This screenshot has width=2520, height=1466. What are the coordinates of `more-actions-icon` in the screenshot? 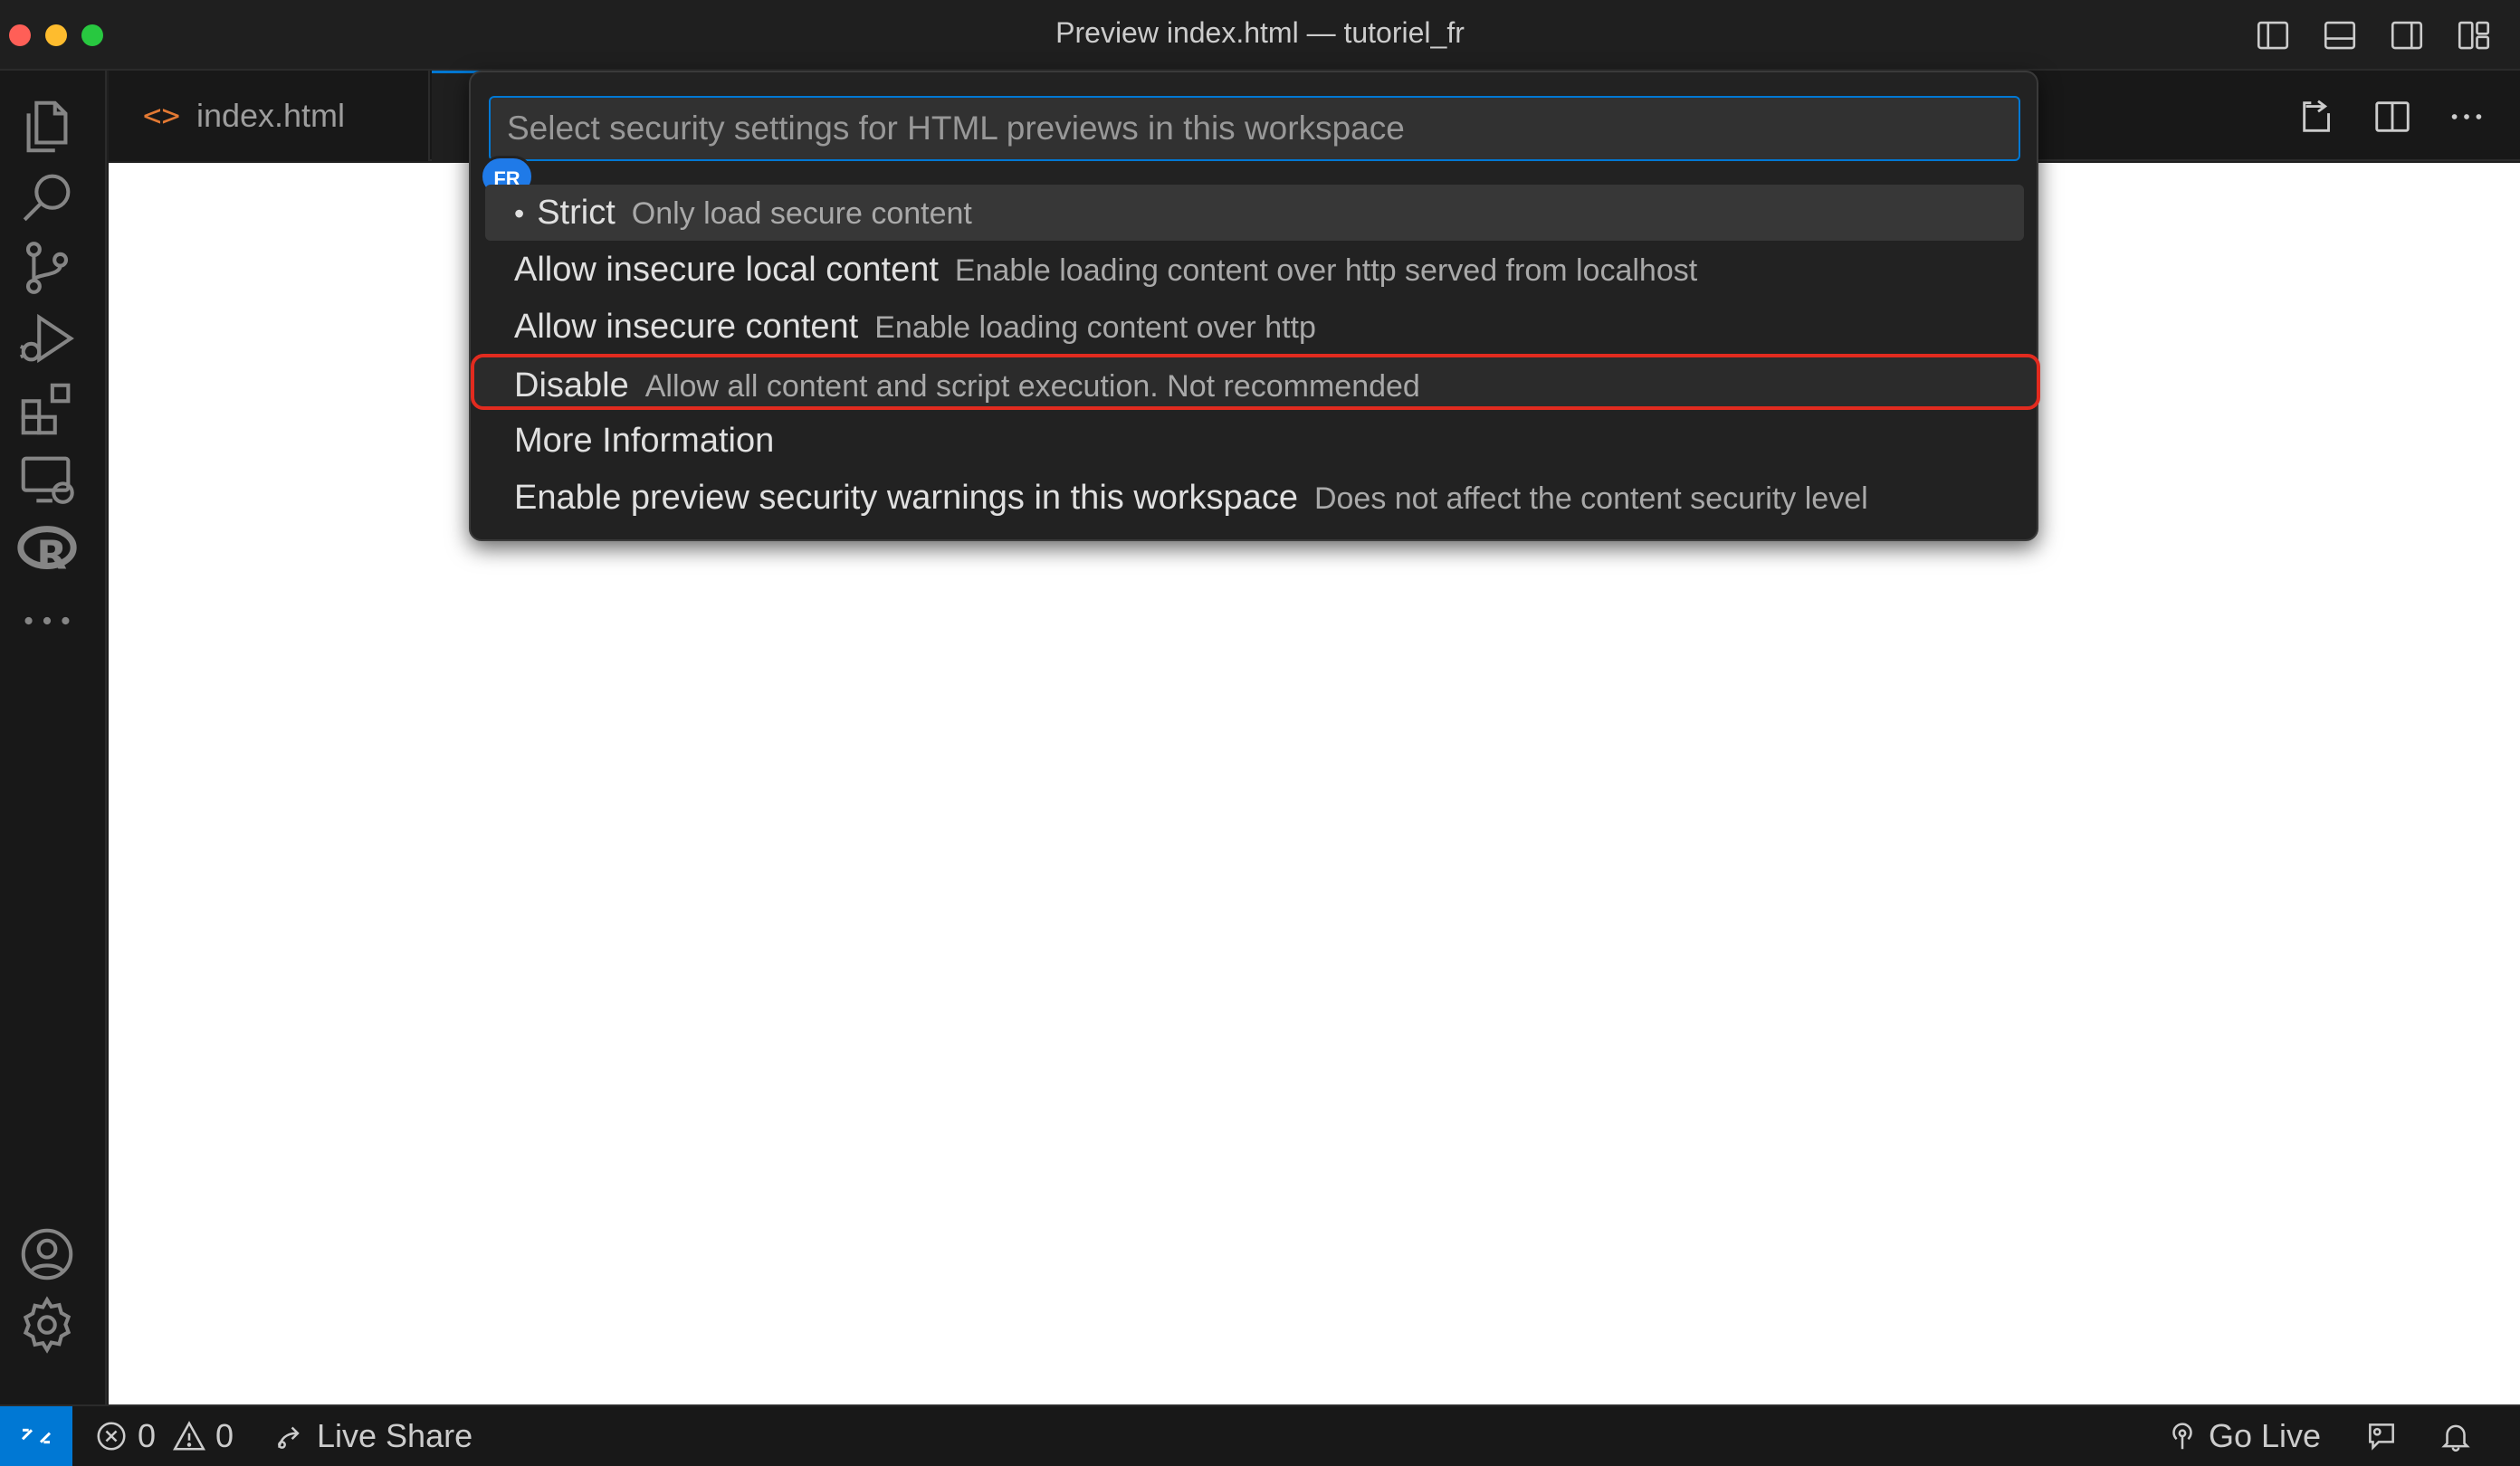 It's located at (2466, 117).